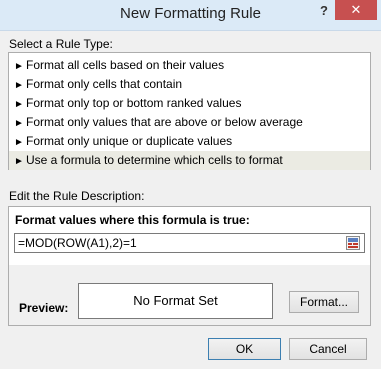 The width and height of the screenshot is (381, 369). Describe the element at coordinates (104, 84) in the screenshot. I see `rule-type-item-label: Format only cells that contain` at that location.